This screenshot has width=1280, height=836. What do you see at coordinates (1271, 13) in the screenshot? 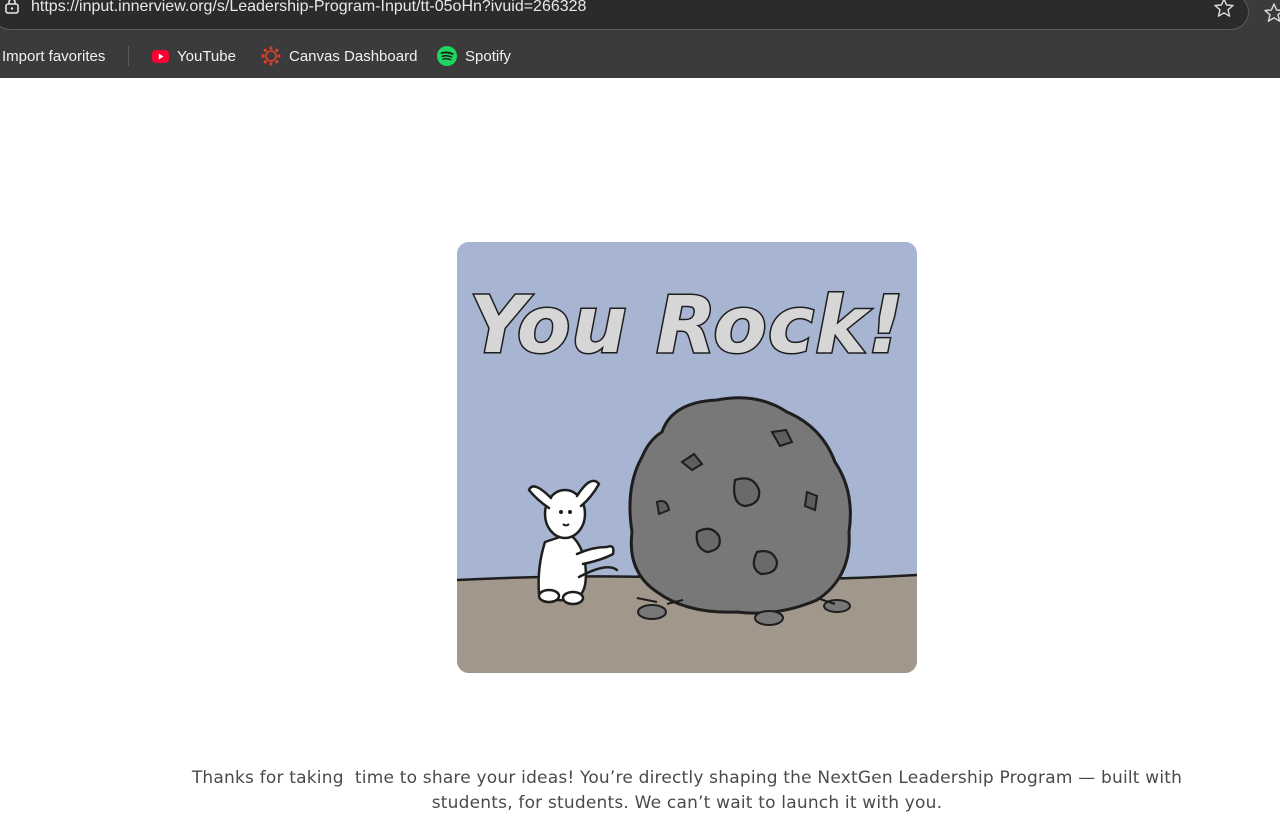
I see `favorites-star-icon` at bounding box center [1271, 13].